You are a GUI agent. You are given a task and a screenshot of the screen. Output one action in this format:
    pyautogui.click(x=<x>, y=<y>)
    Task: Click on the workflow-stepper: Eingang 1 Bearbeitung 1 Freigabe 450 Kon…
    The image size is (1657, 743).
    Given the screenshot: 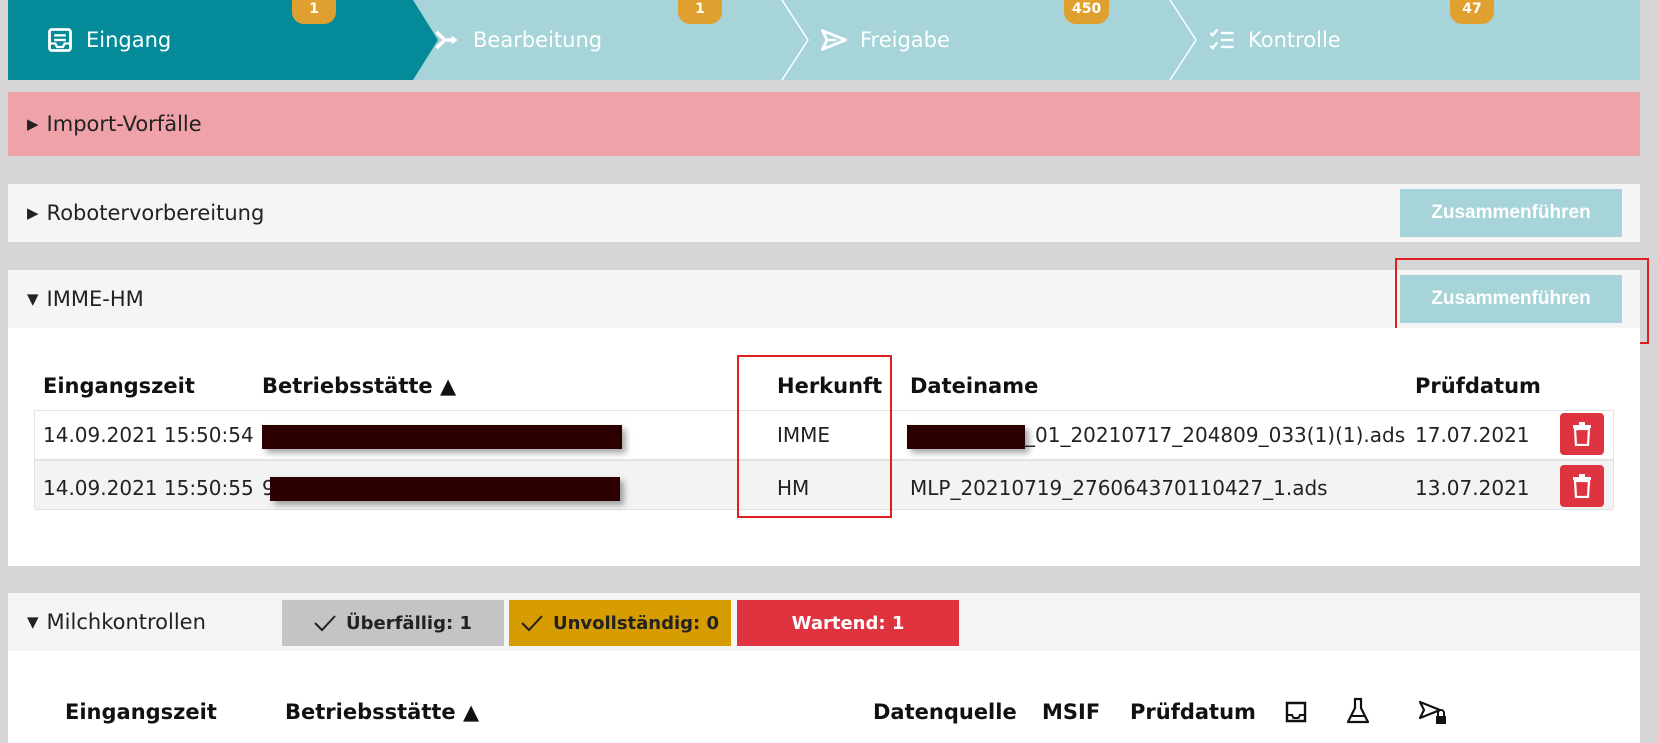 What is the action you would take?
    pyautogui.click(x=824, y=40)
    